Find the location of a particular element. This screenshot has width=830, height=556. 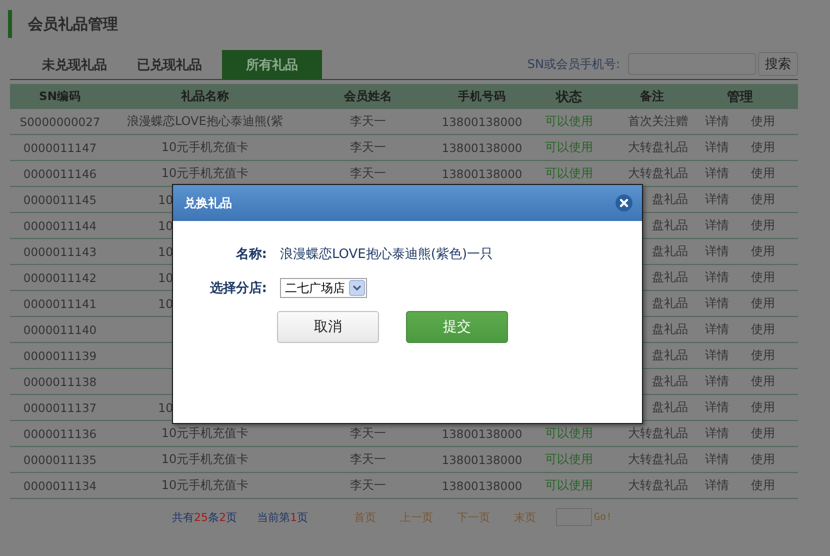

column-header: SN编码 is located at coordinates (60, 96).